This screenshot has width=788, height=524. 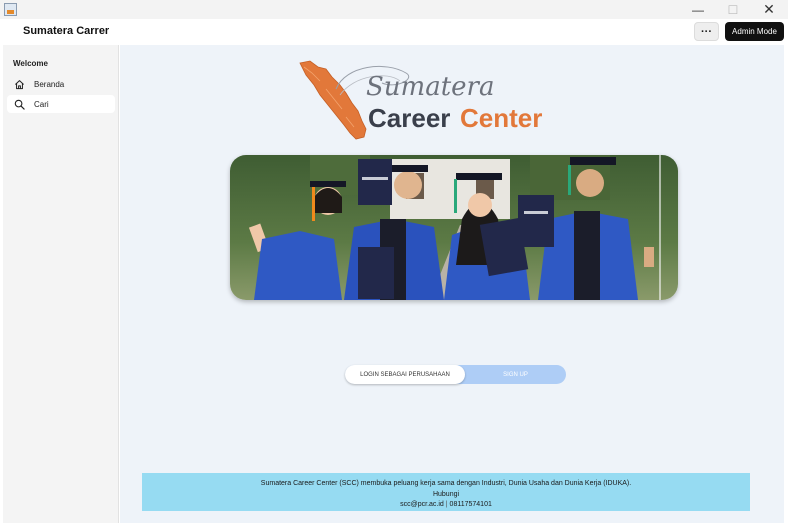 I want to click on login-company-tab: LOGIN SEBAGAI PERUSAHAAN, so click(x=405, y=374).